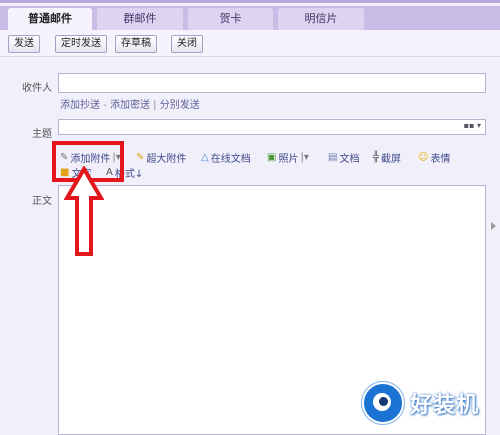 The height and width of the screenshot is (435, 500). Describe the element at coordinates (423, 157) in the screenshot. I see `smiley-icon: ☺` at that location.